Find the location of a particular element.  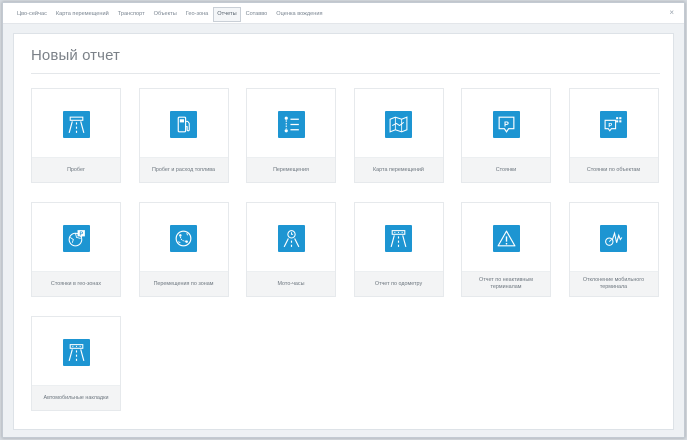

tile-label: Карта перемещений is located at coordinates (398, 169).